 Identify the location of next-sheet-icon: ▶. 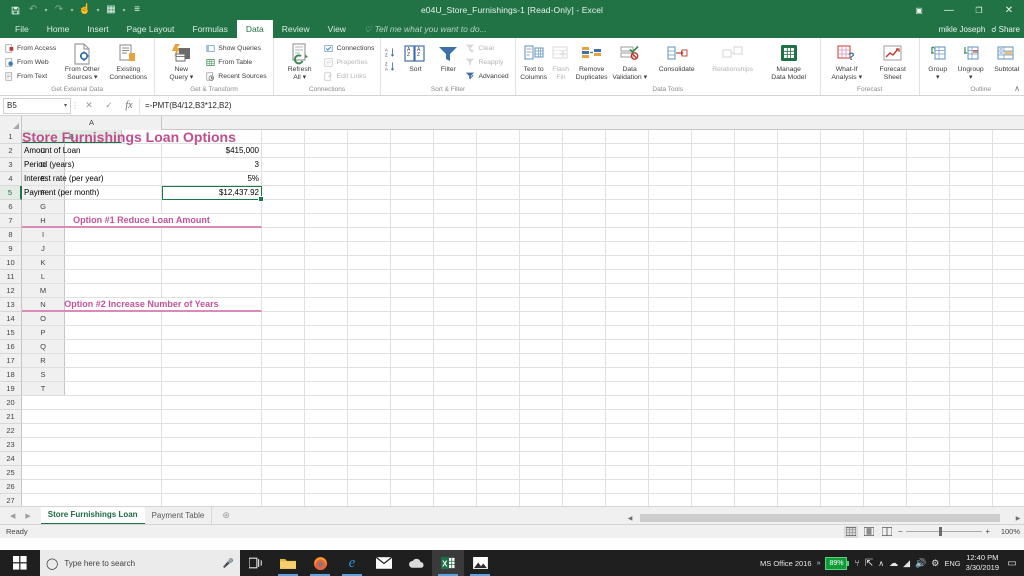
(27, 516).